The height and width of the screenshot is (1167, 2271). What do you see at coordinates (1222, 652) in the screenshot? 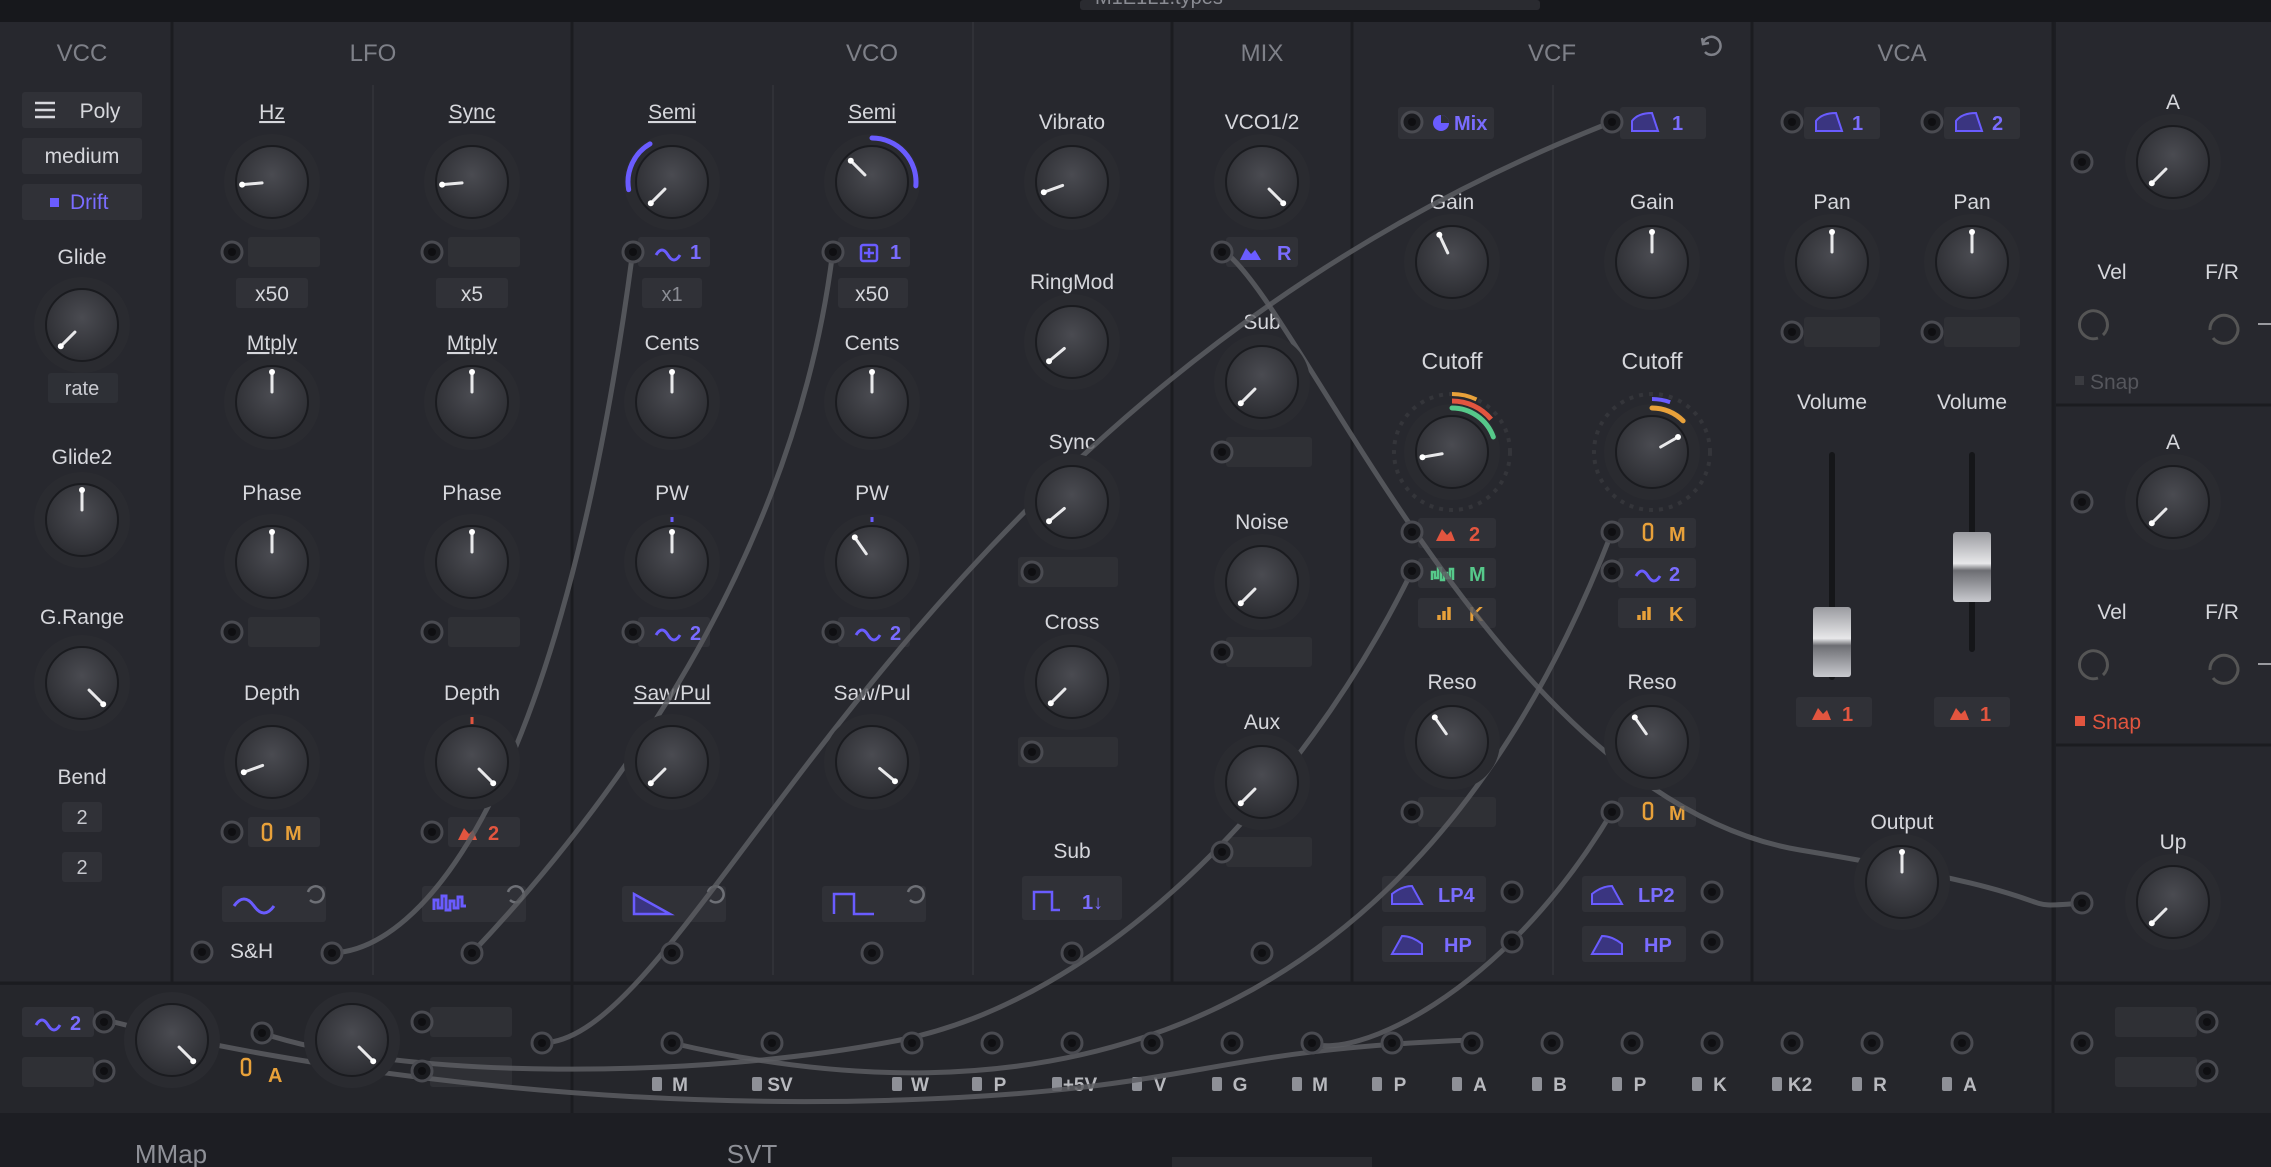
I see `mix-noise-jack` at bounding box center [1222, 652].